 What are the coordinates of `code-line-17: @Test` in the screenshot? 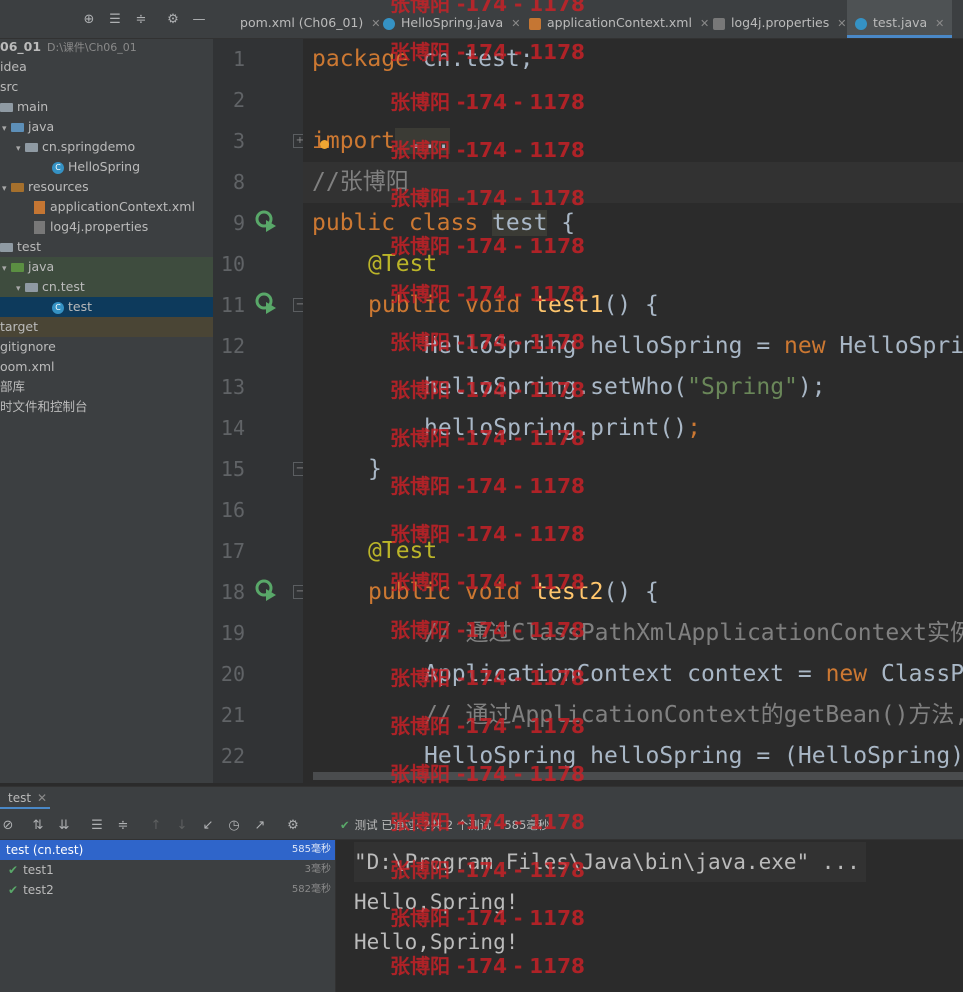 It's located at (403, 551).